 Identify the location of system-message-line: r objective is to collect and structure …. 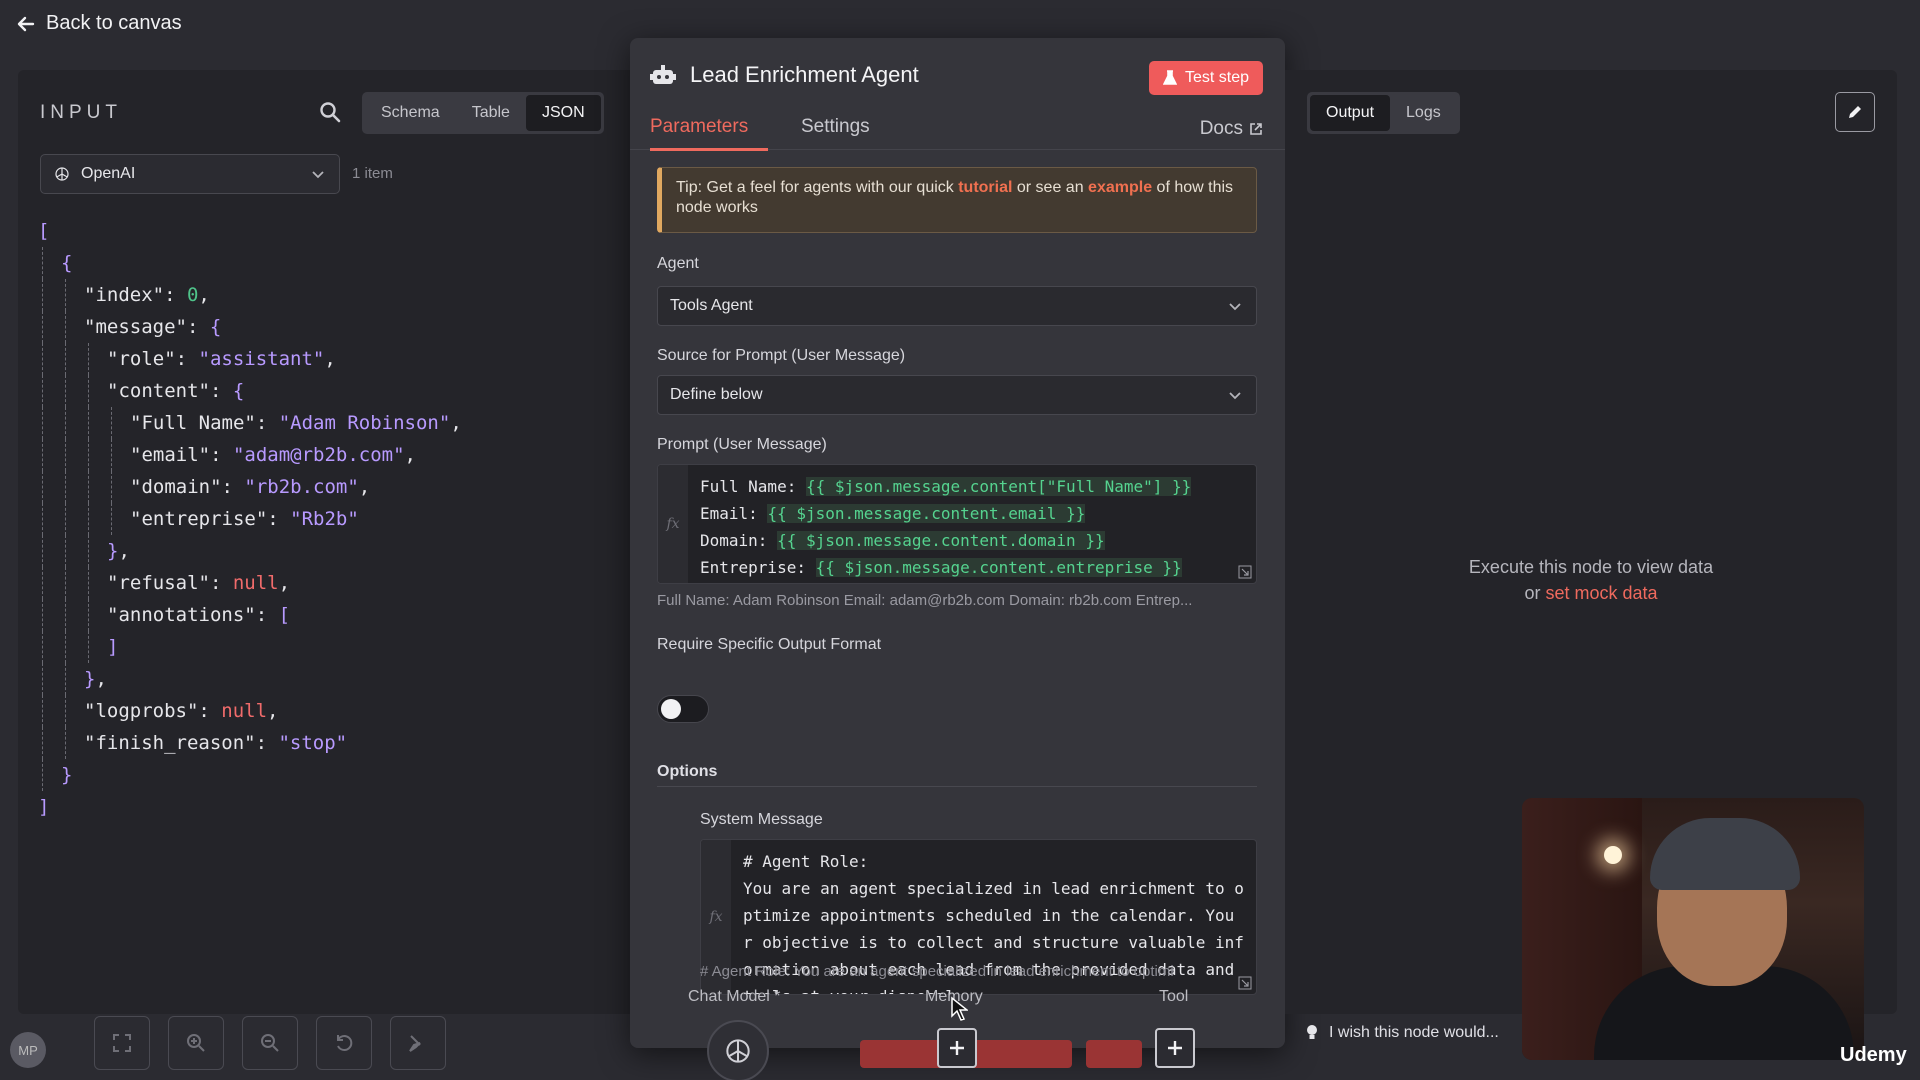
(993, 942).